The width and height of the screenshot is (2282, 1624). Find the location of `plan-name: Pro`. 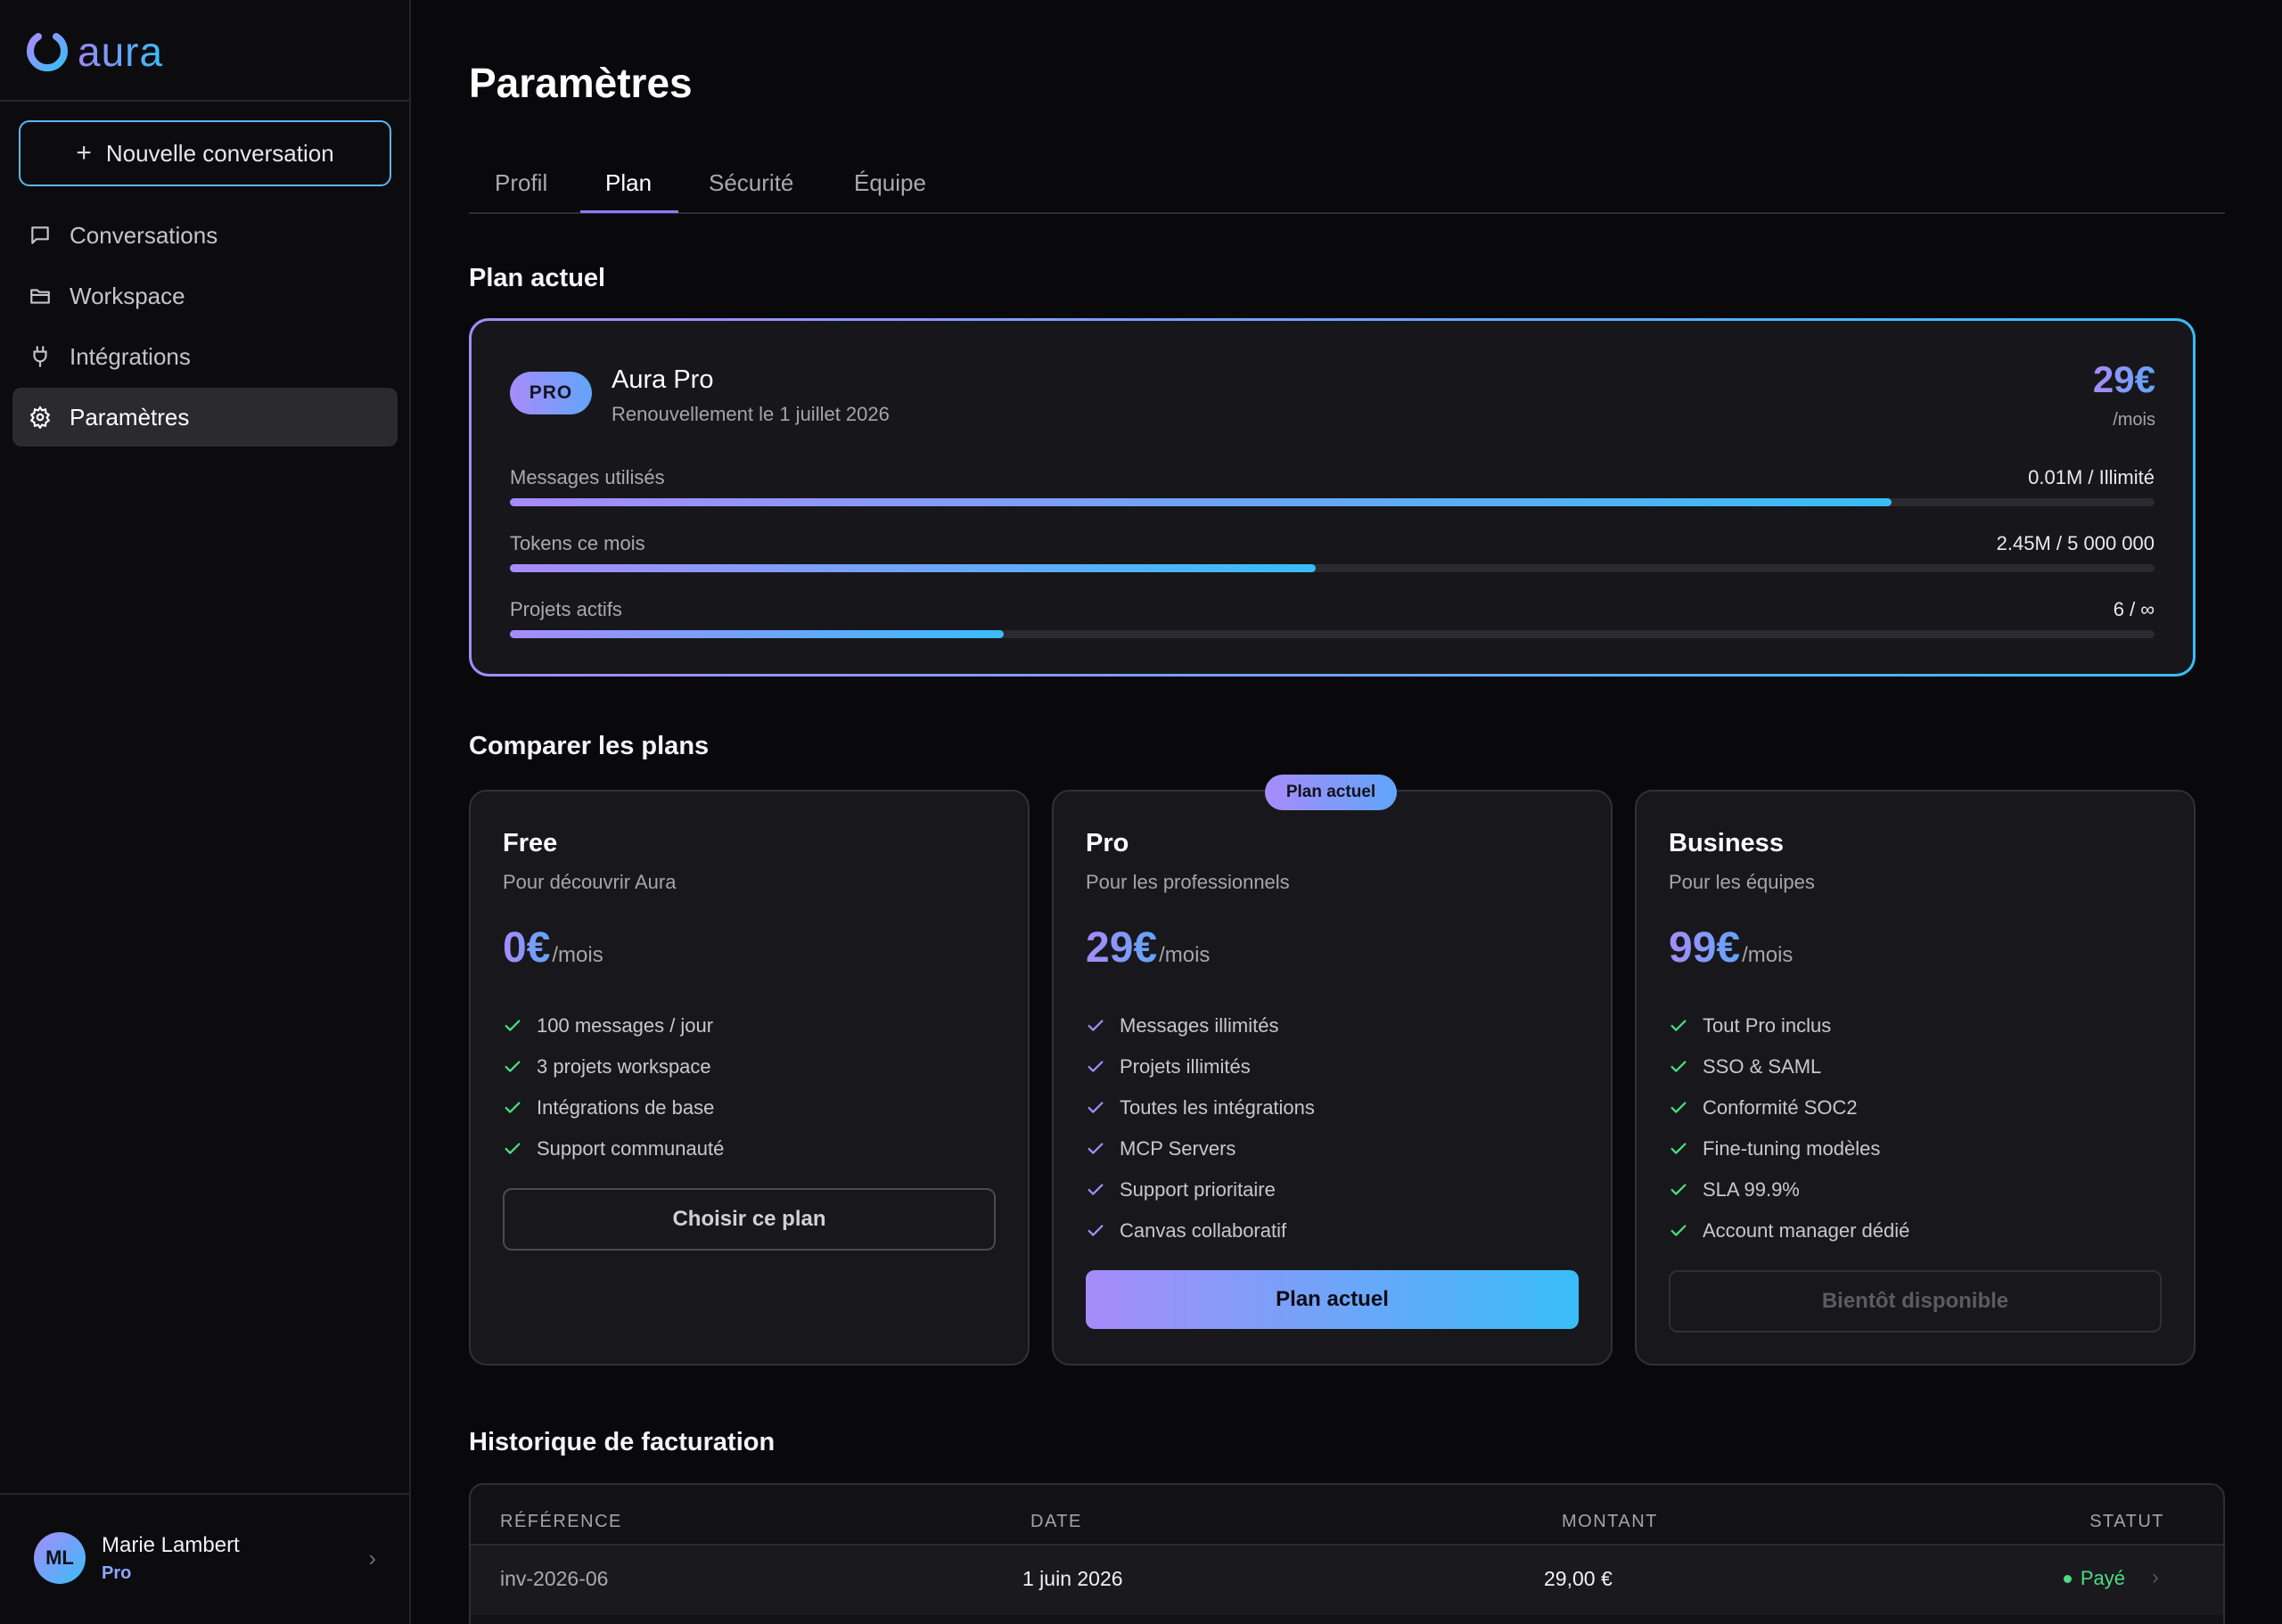

plan-name: Pro is located at coordinates (1107, 843).